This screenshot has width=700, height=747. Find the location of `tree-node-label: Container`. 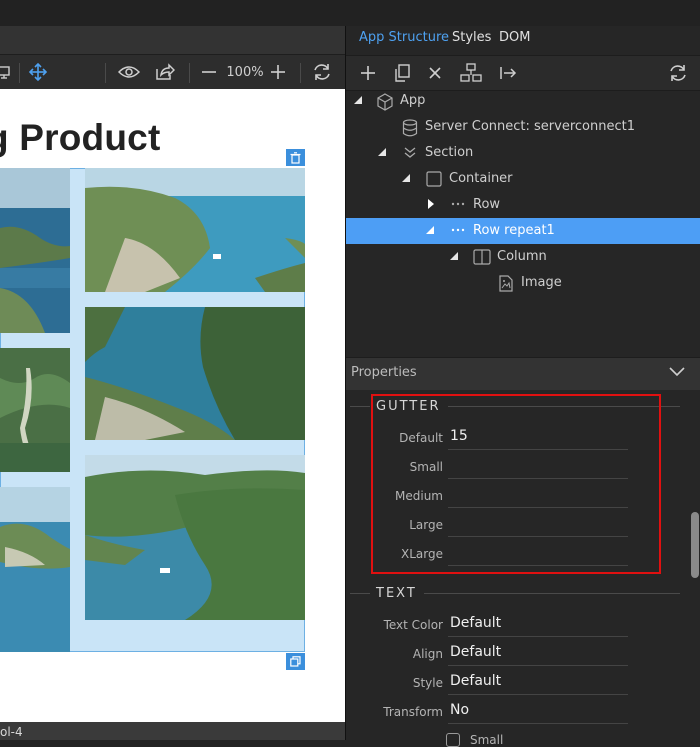

tree-node-label: Container is located at coordinates (481, 178).